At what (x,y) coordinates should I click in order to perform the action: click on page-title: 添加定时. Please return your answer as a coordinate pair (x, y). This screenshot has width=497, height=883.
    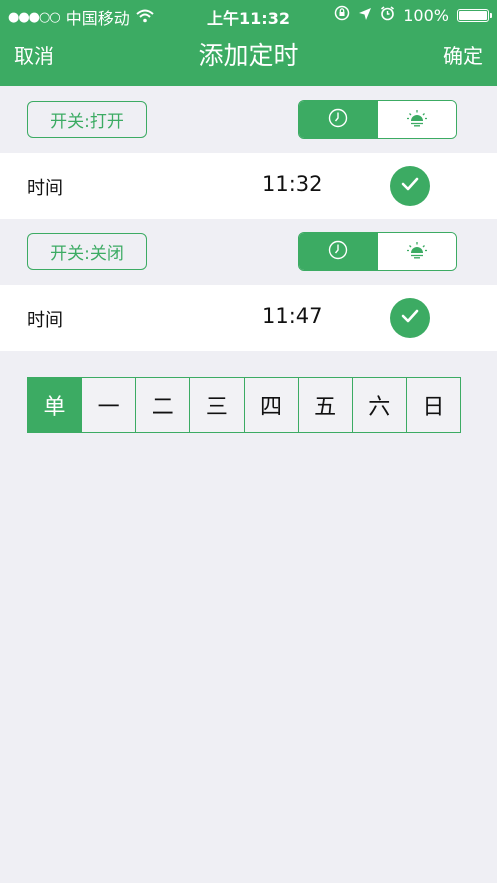
    Looking at the image, I should click on (248, 55).